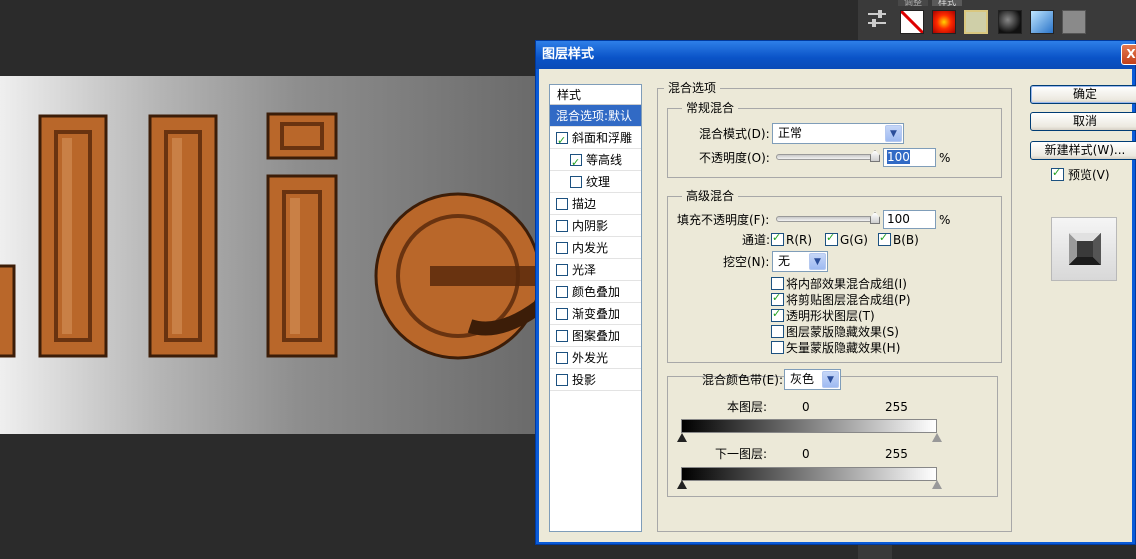  What do you see at coordinates (875, 156) in the screenshot?
I see `opacity-slider-thumb` at bounding box center [875, 156].